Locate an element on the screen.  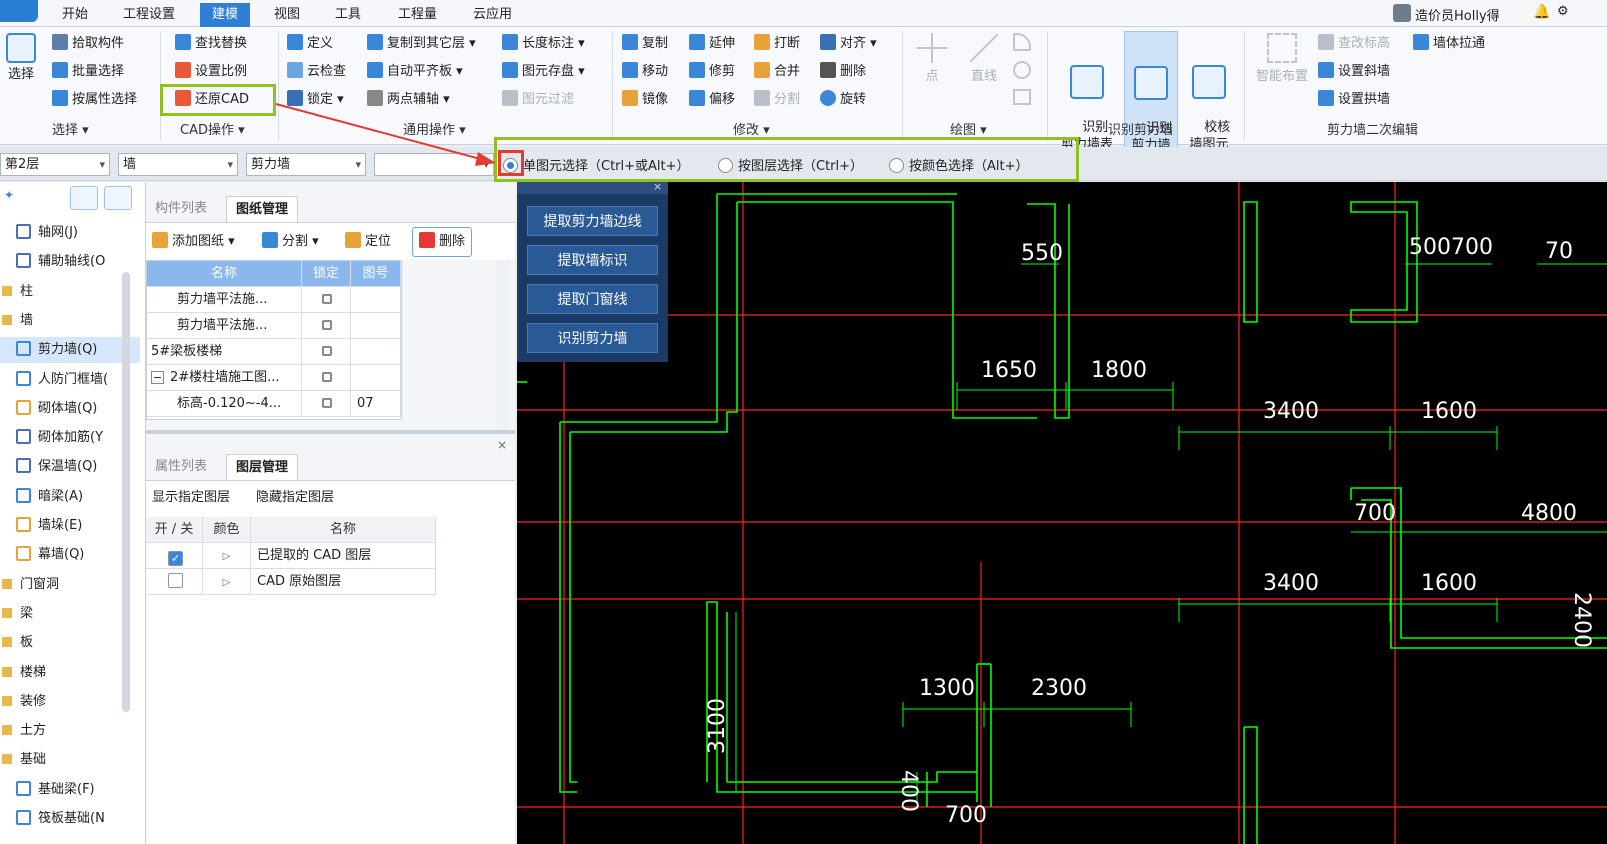
component-select is located at coordinates (434, 164).